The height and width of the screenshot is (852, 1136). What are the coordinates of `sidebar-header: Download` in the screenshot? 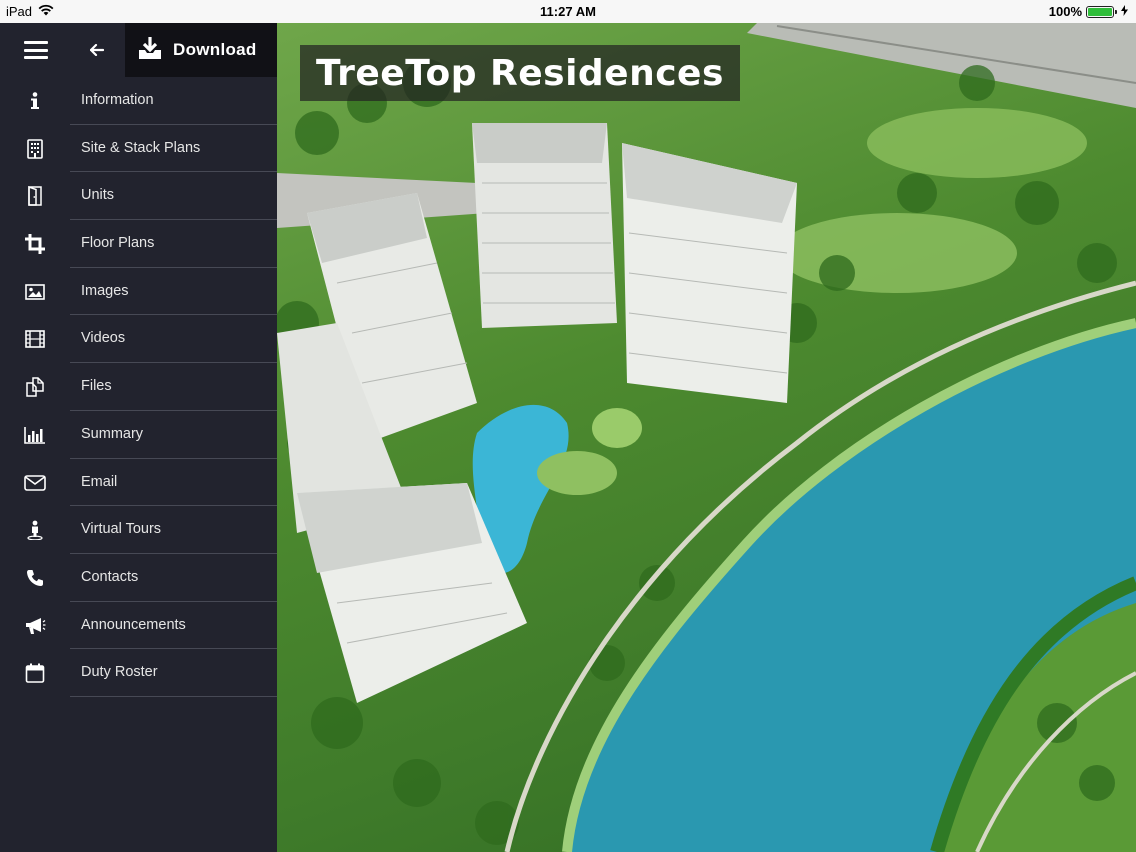 It's located at (138, 50).